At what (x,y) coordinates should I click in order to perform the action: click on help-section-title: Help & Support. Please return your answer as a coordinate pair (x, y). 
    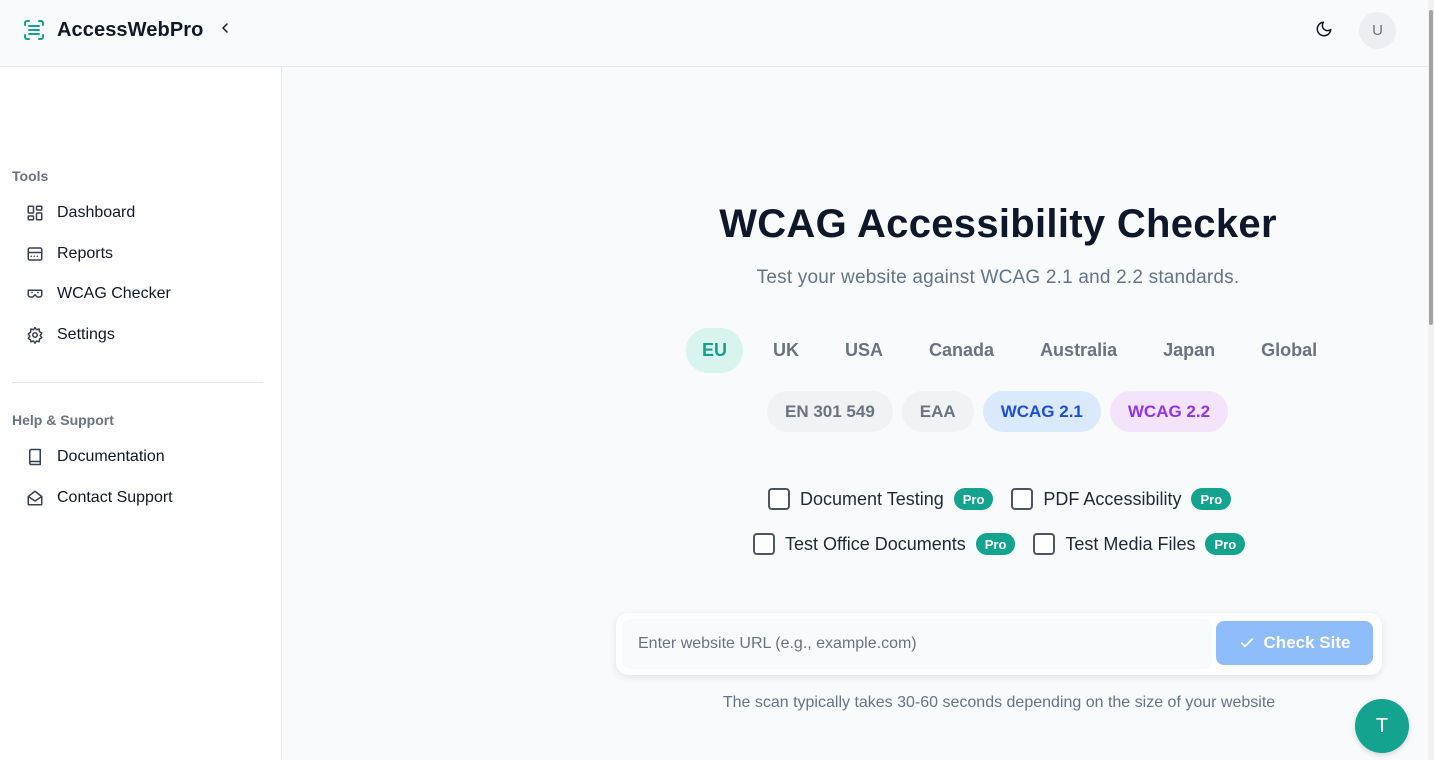
    Looking at the image, I should click on (63, 420).